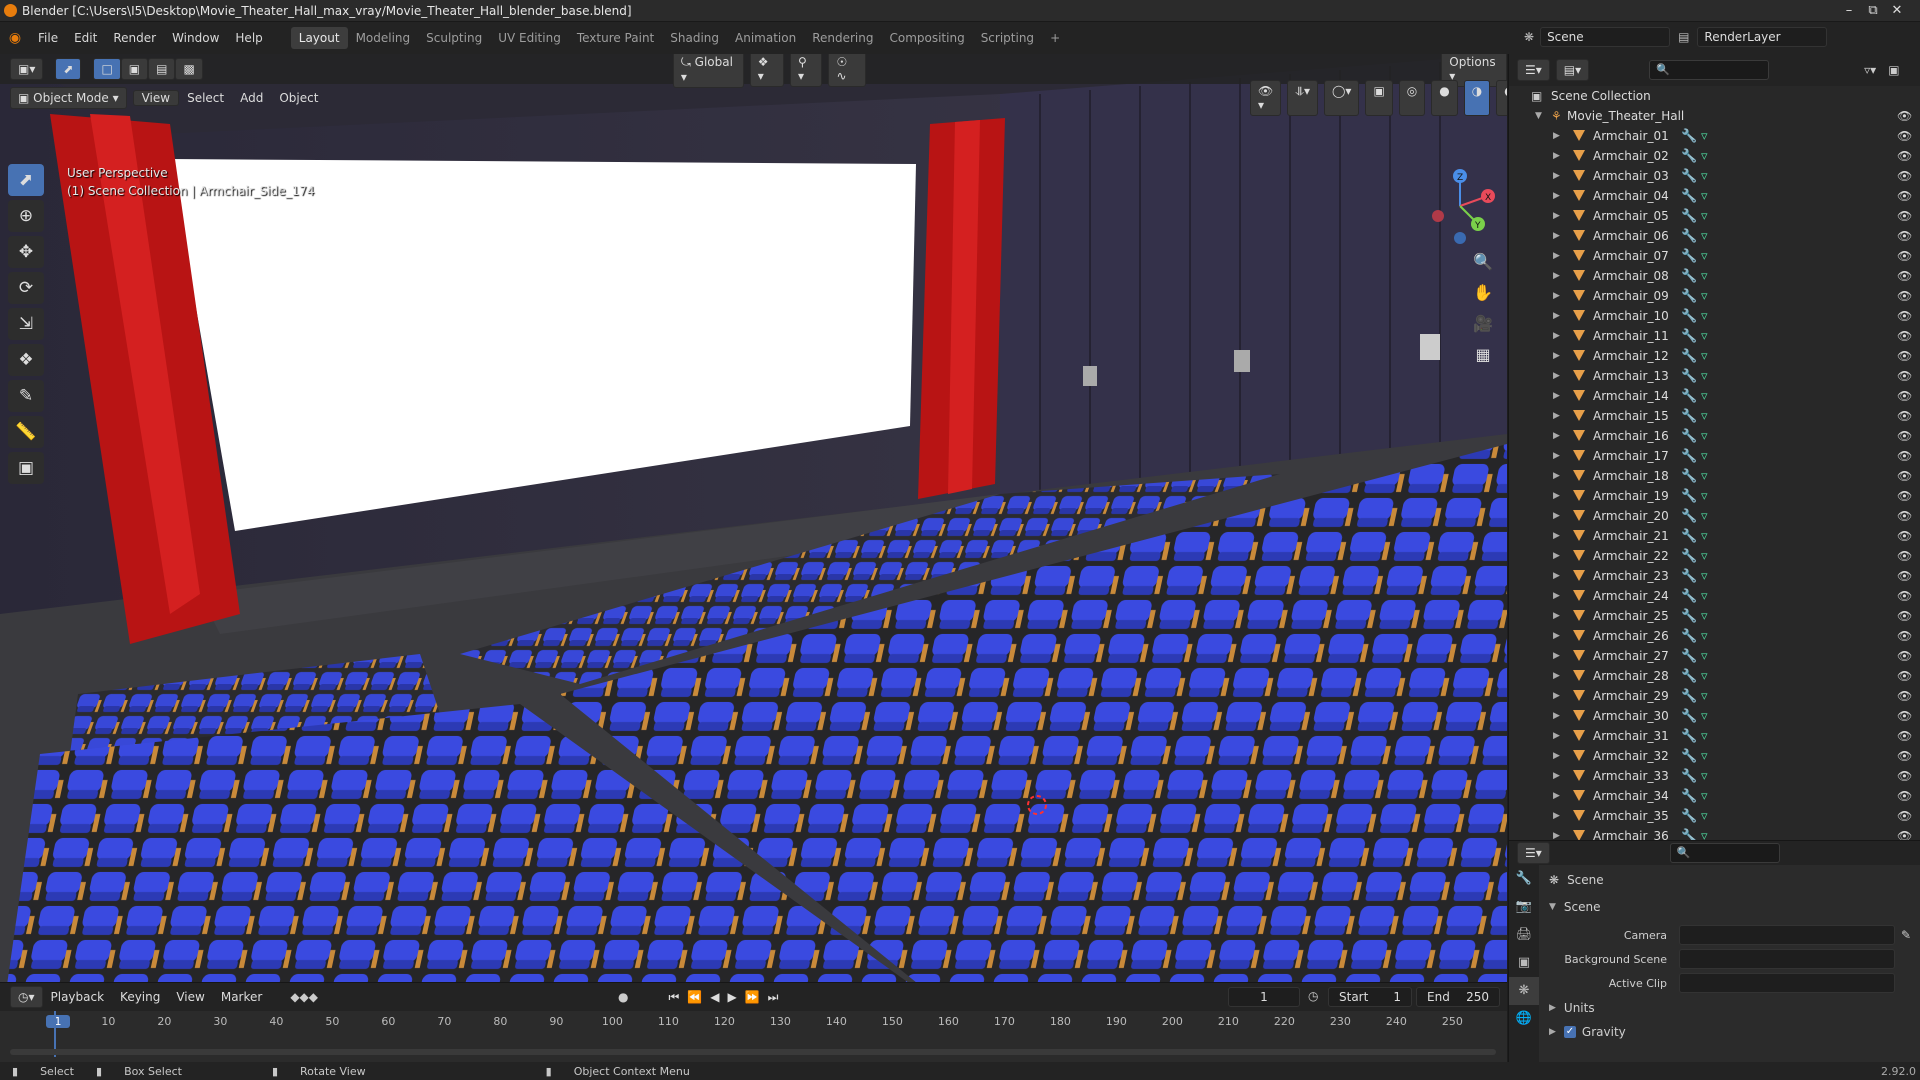 Image resolution: width=1920 pixels, height=1080 pixels. I want to click on outliner-item: ▶ Armchair_22 🔧 ▿ 👁, so click(1714, 556).